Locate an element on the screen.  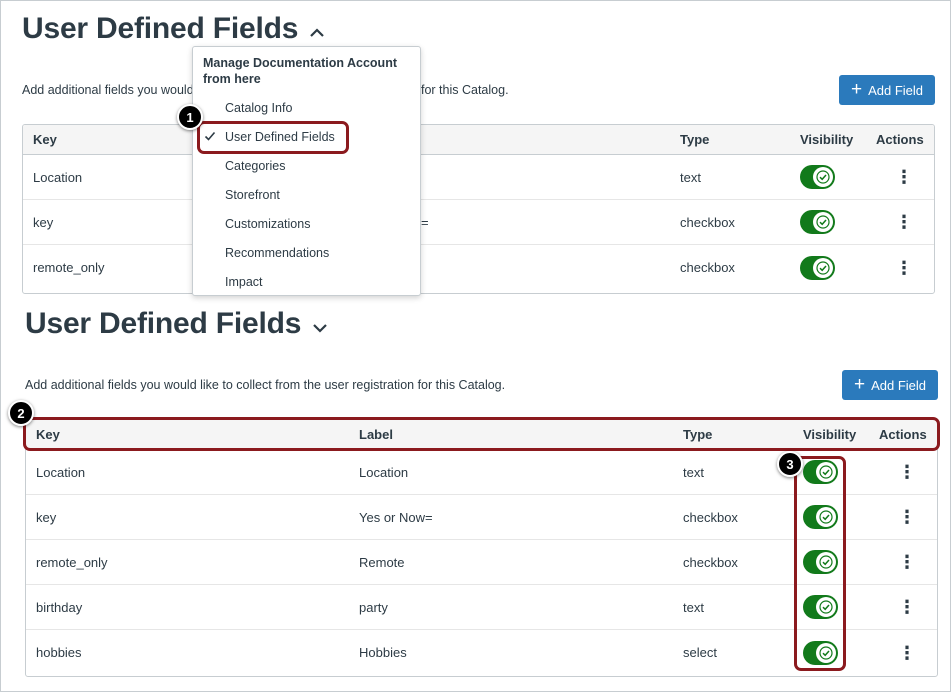
menu-item-user-defined-fields: User Defined Fields is located at coordinates (306, 136).